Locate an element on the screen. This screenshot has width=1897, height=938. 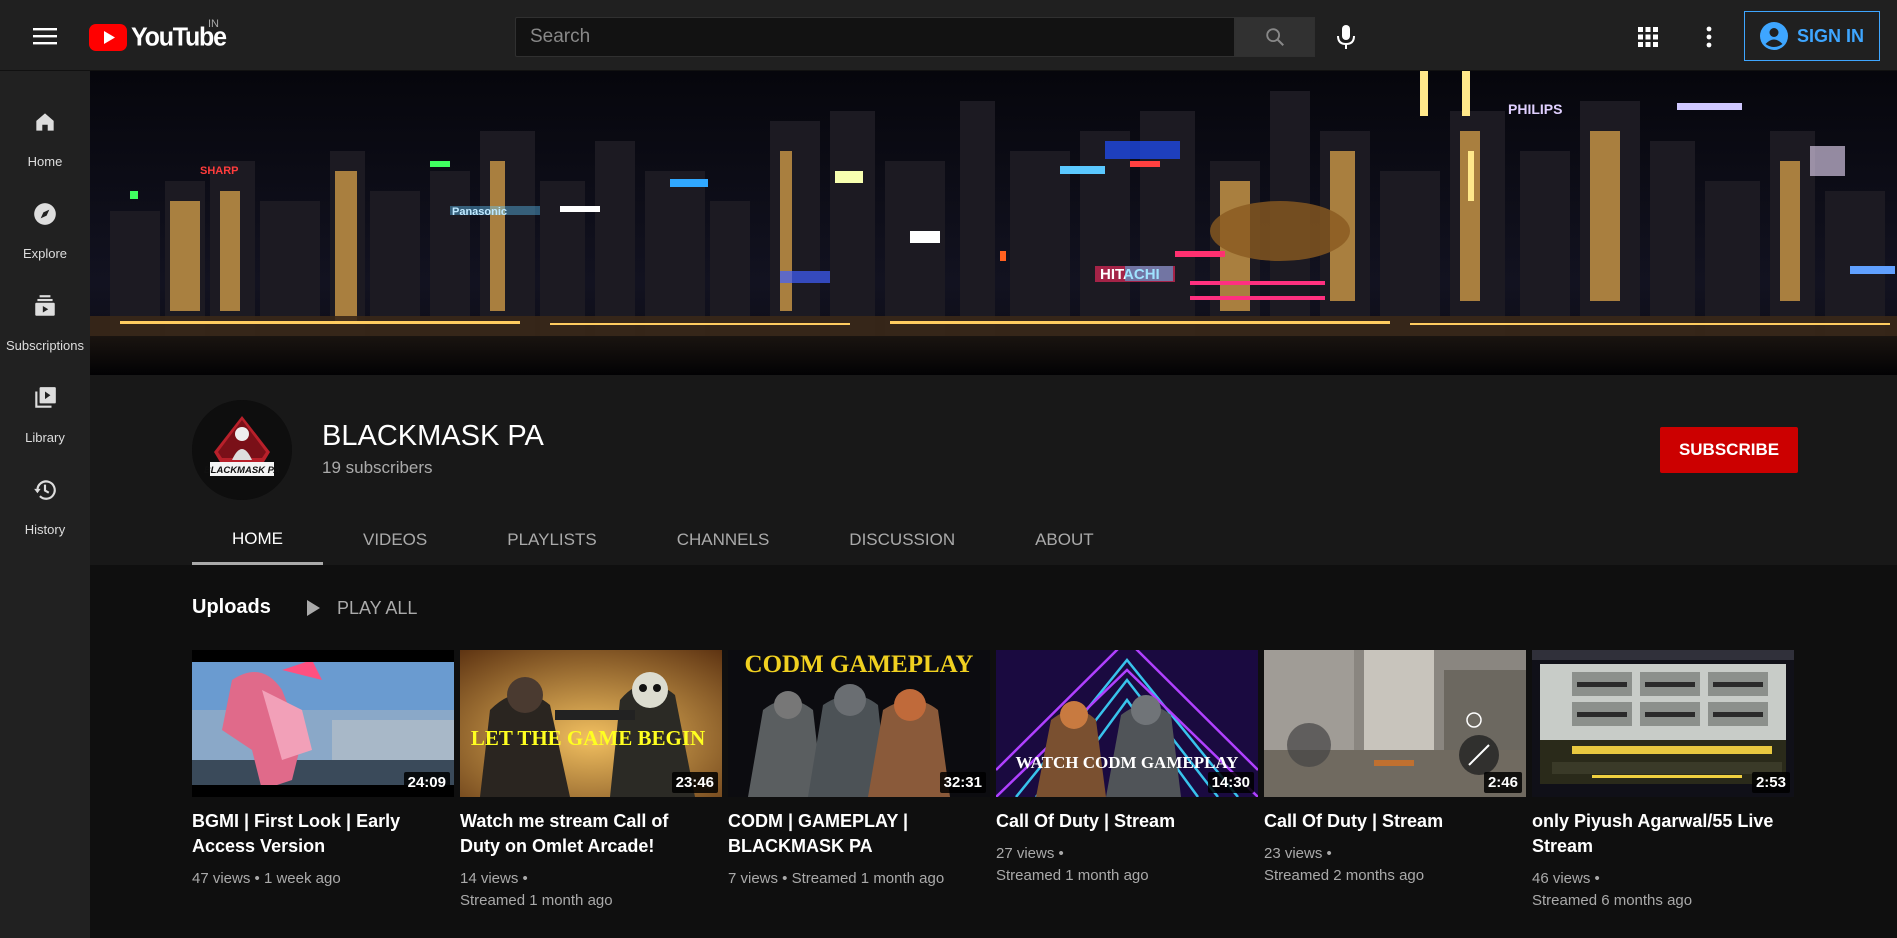
top-bar: YouTube IN SIGN IN is located at coordinates (948, 35).